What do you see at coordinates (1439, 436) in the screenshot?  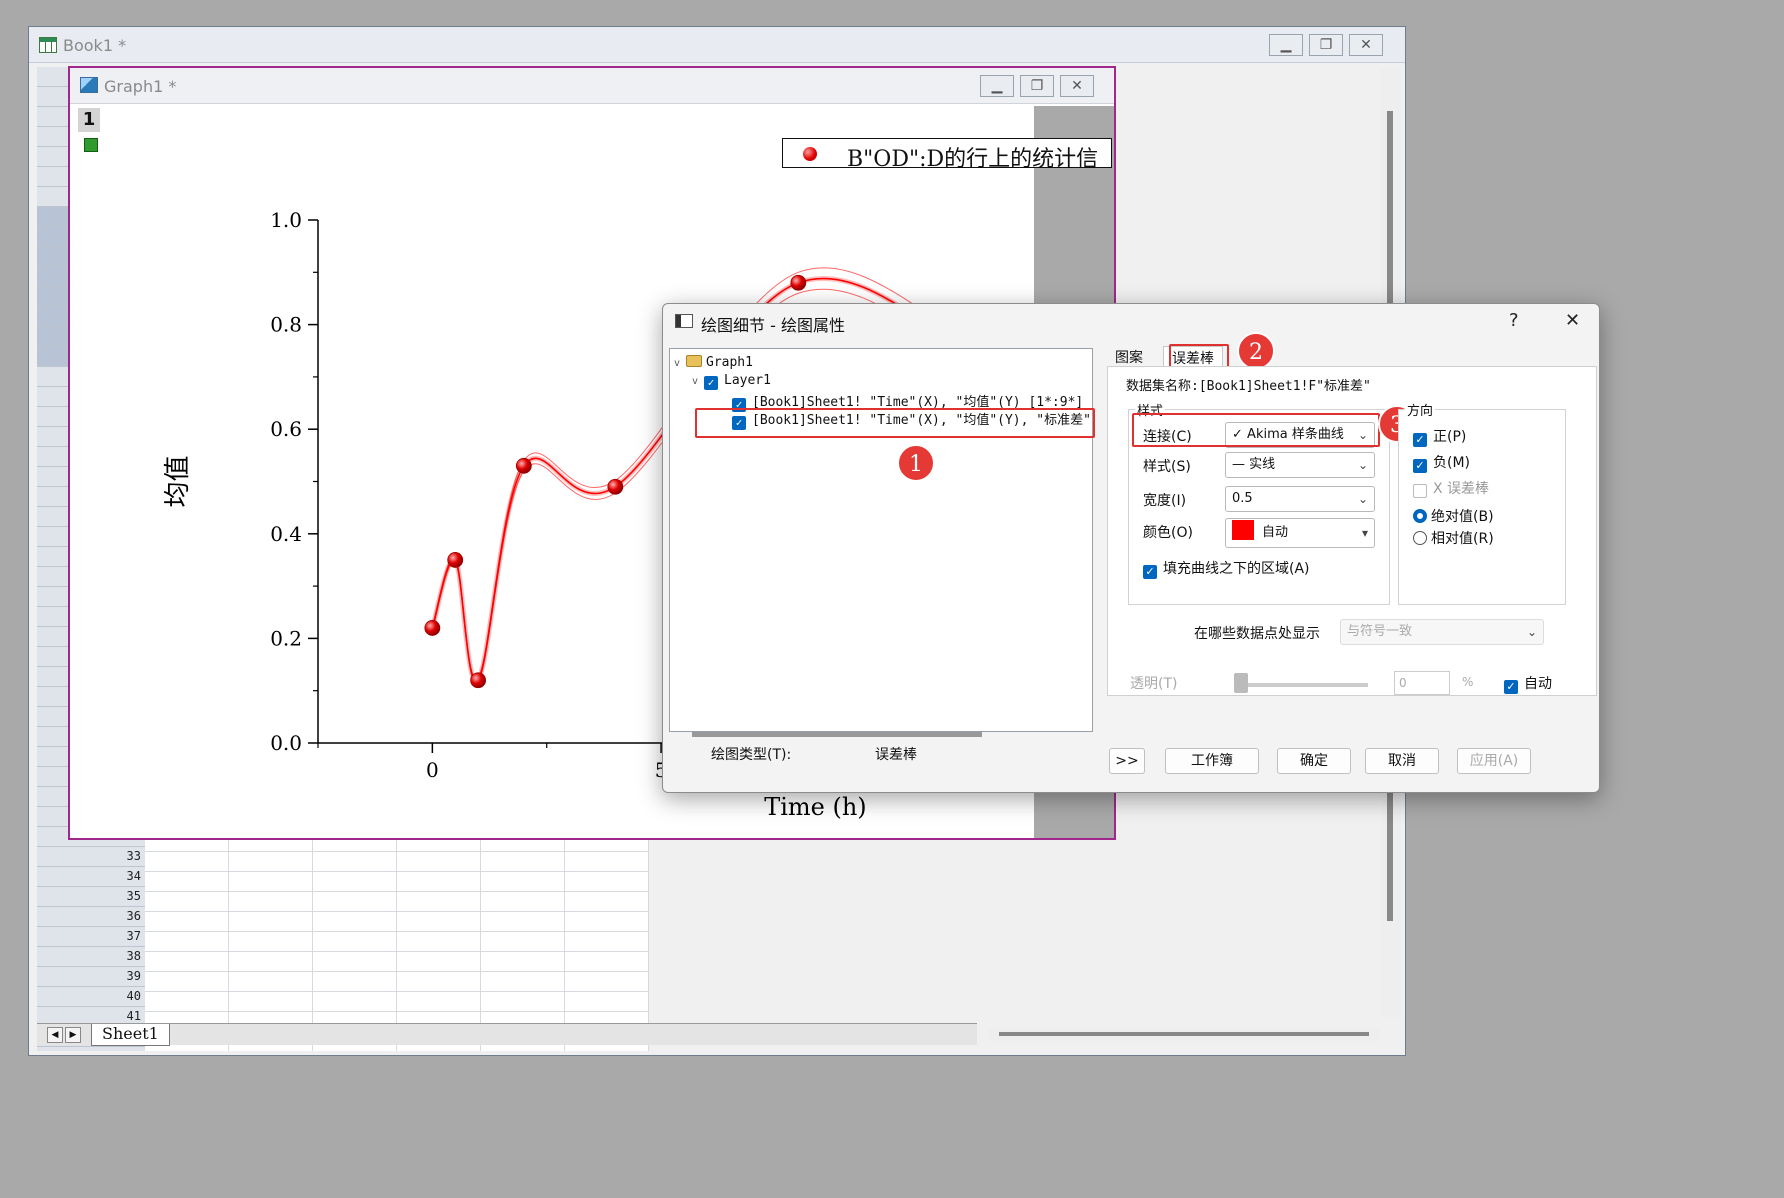 I see `positive-checkbox: ✓ 正(P)` at bounding box center [1439, 436].